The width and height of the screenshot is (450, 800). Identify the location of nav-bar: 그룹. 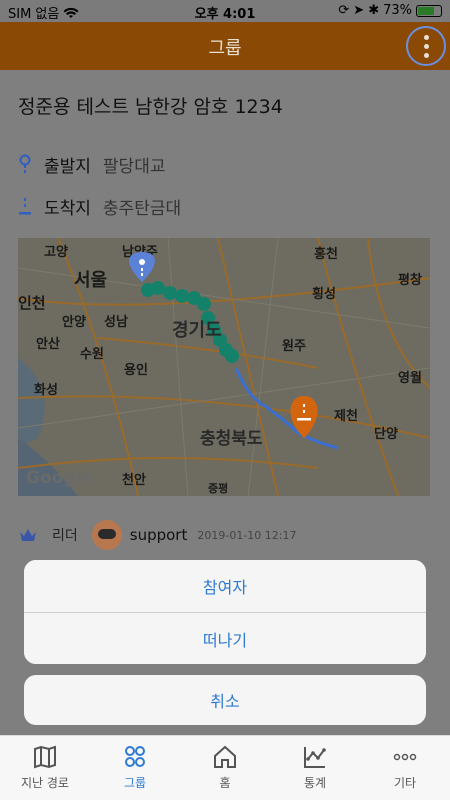
(225, 46).